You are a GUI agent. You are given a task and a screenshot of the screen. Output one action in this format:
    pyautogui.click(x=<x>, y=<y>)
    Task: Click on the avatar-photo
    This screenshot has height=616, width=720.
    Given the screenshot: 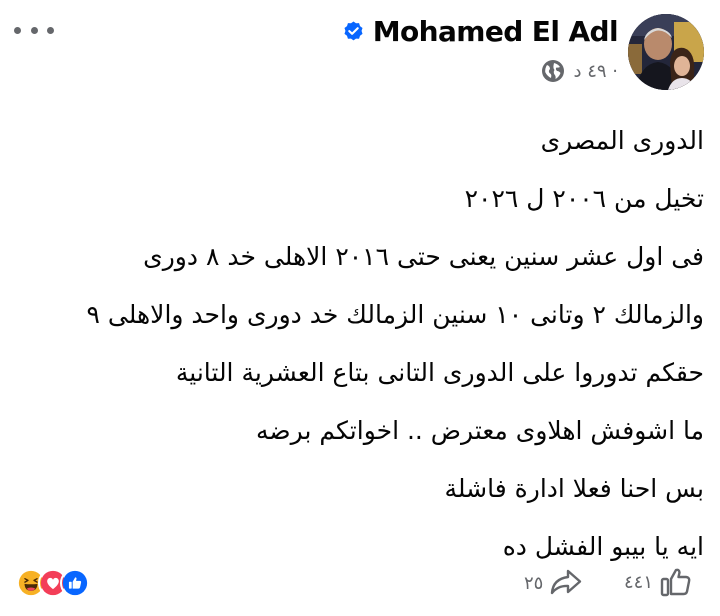 What is the action you would take?
    pyautogui.click(x=666, y=52)
    